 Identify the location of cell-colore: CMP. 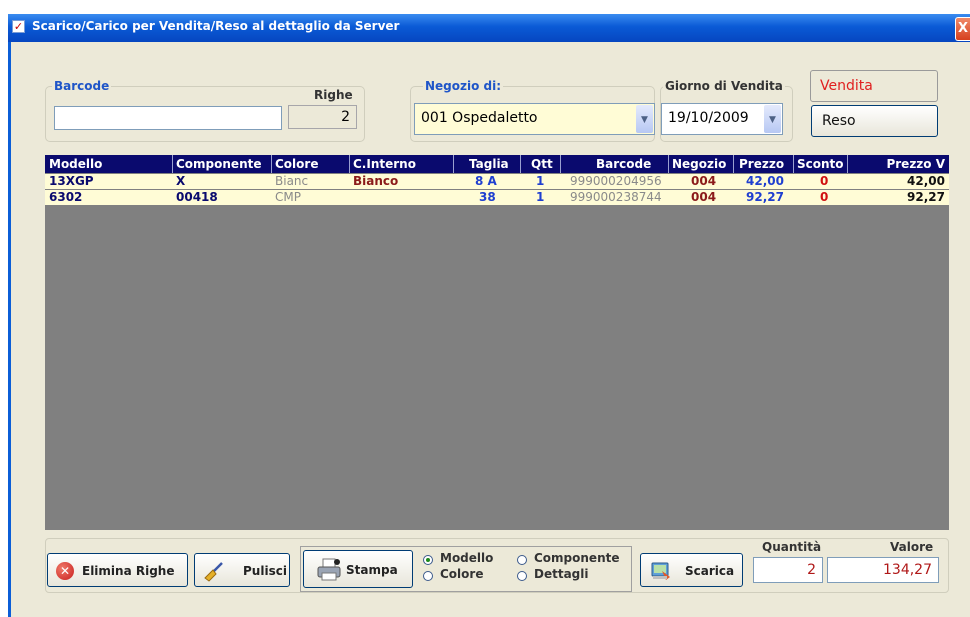
(288, 197).